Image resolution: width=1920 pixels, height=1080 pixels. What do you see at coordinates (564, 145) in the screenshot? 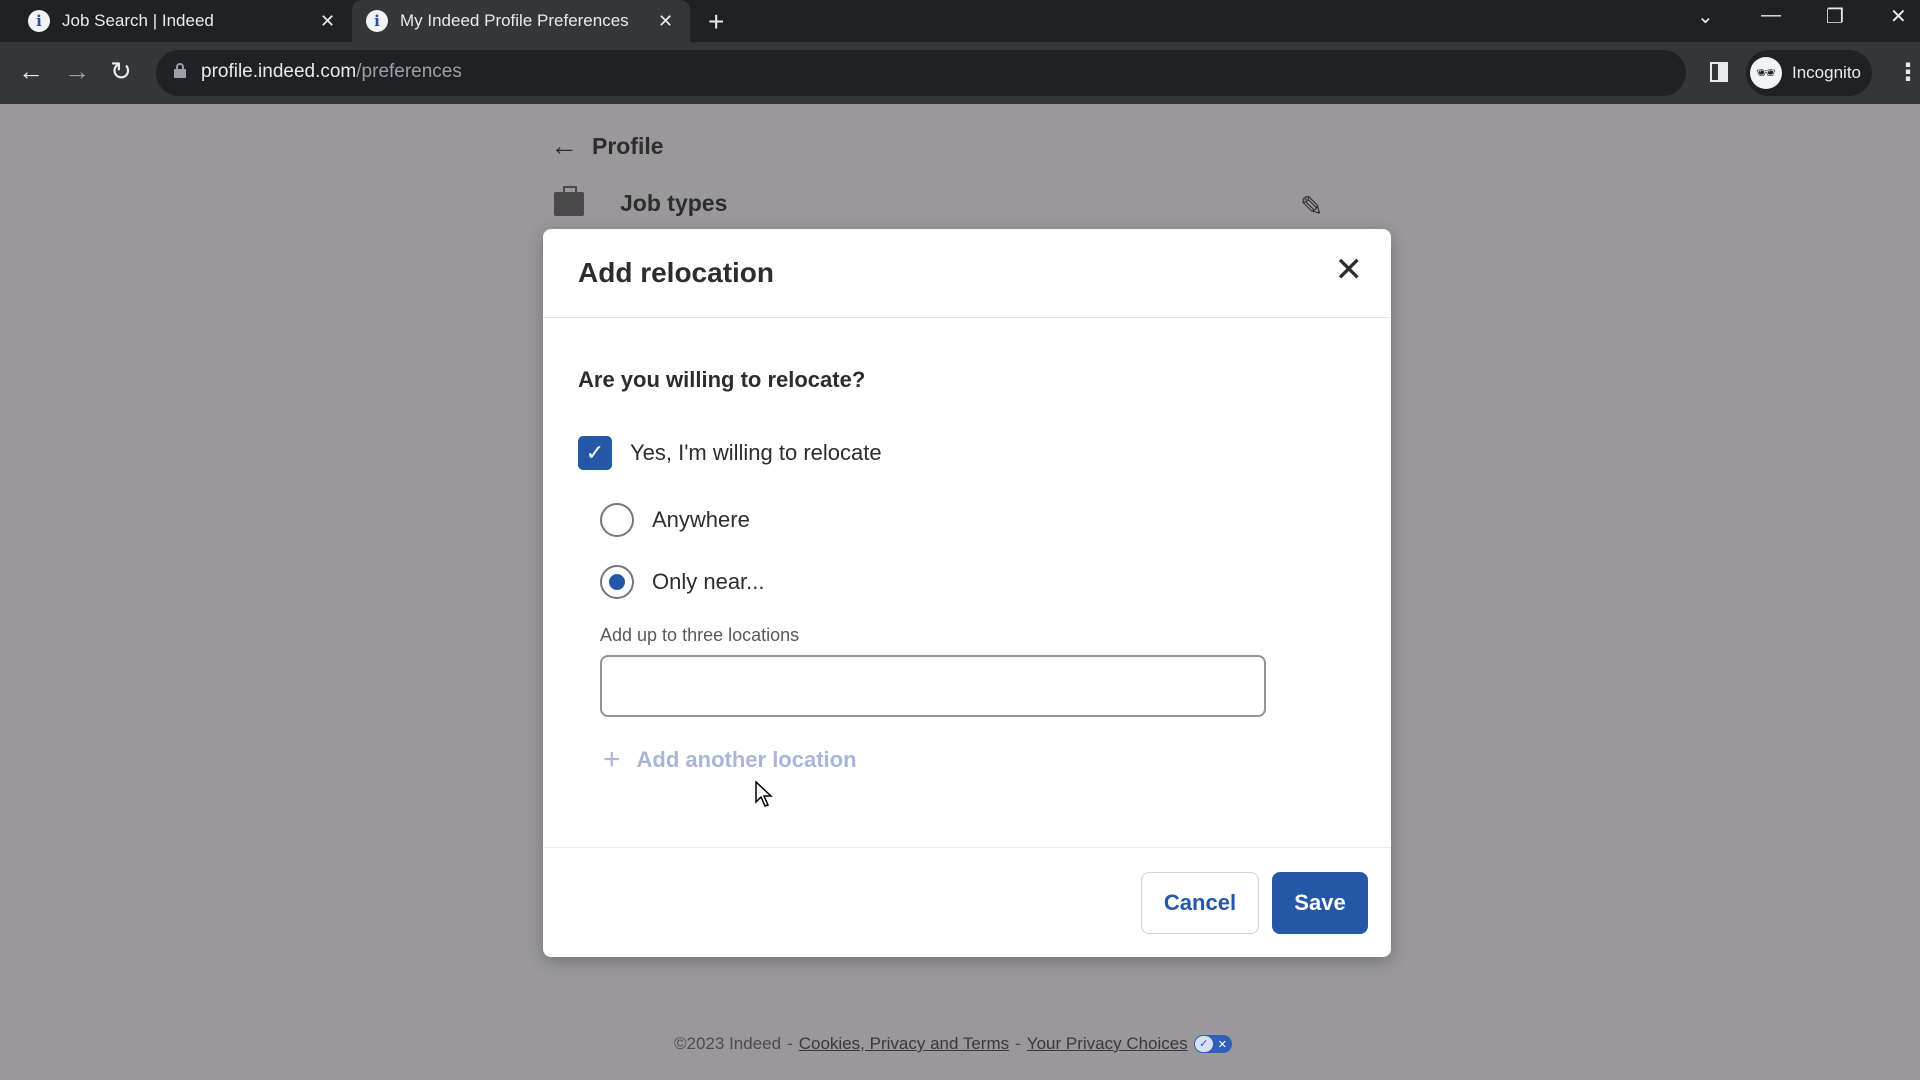
I see `back-arrow-icon: ←` at bounding box center [564, 145].